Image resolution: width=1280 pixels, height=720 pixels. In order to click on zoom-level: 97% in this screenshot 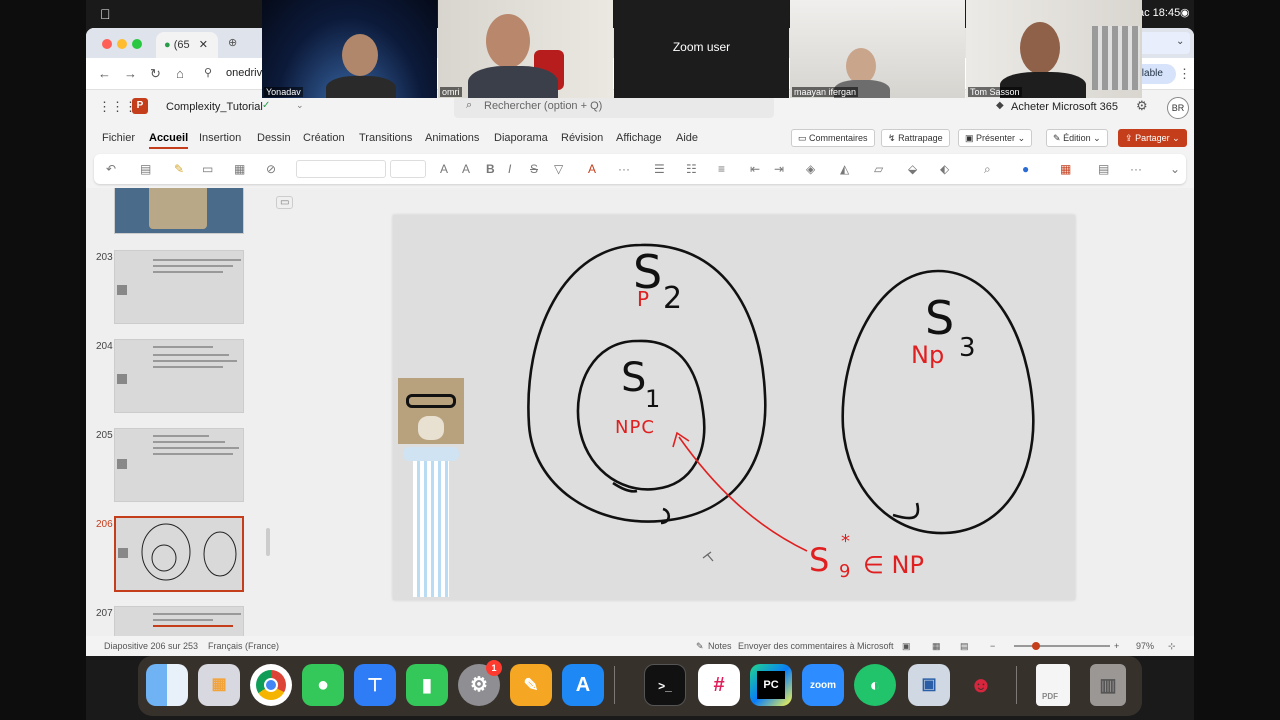, I will do `click(1145, 646)`.